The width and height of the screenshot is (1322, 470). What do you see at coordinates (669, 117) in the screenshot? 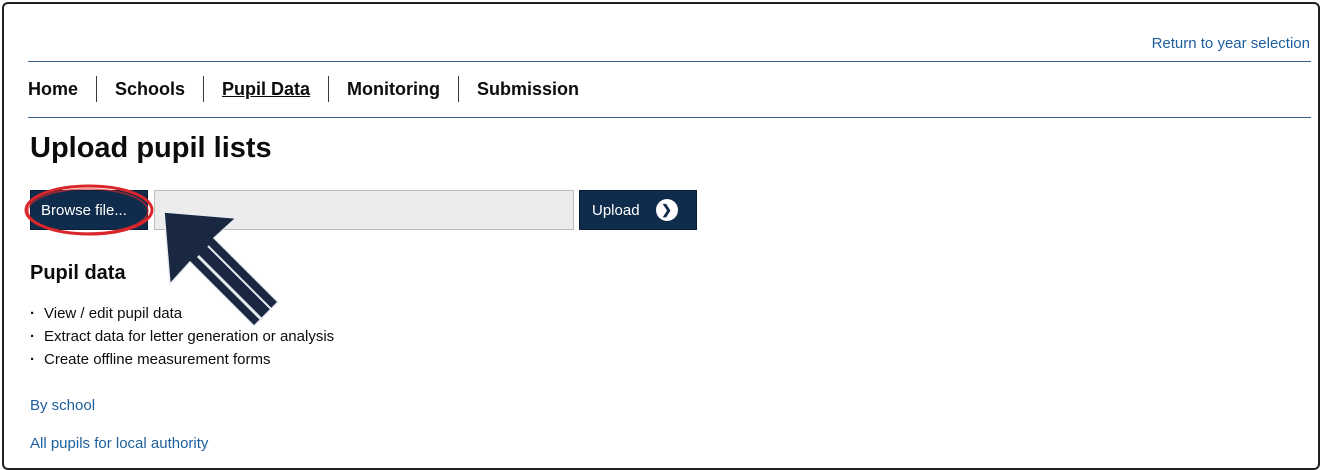
I see `nav-divider` at bounding box center [669, 117].